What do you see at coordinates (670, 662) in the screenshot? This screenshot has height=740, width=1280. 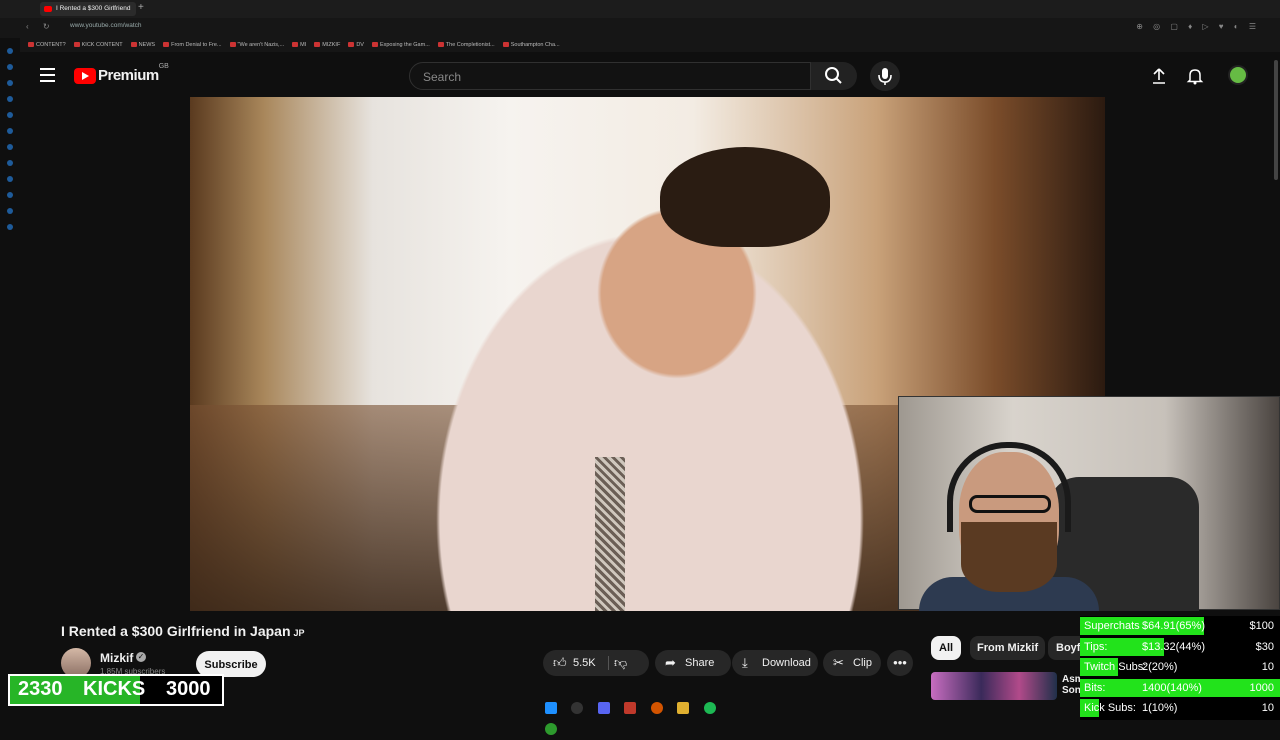 I see `share-icon: ➦` at bounding box center [670, 662].